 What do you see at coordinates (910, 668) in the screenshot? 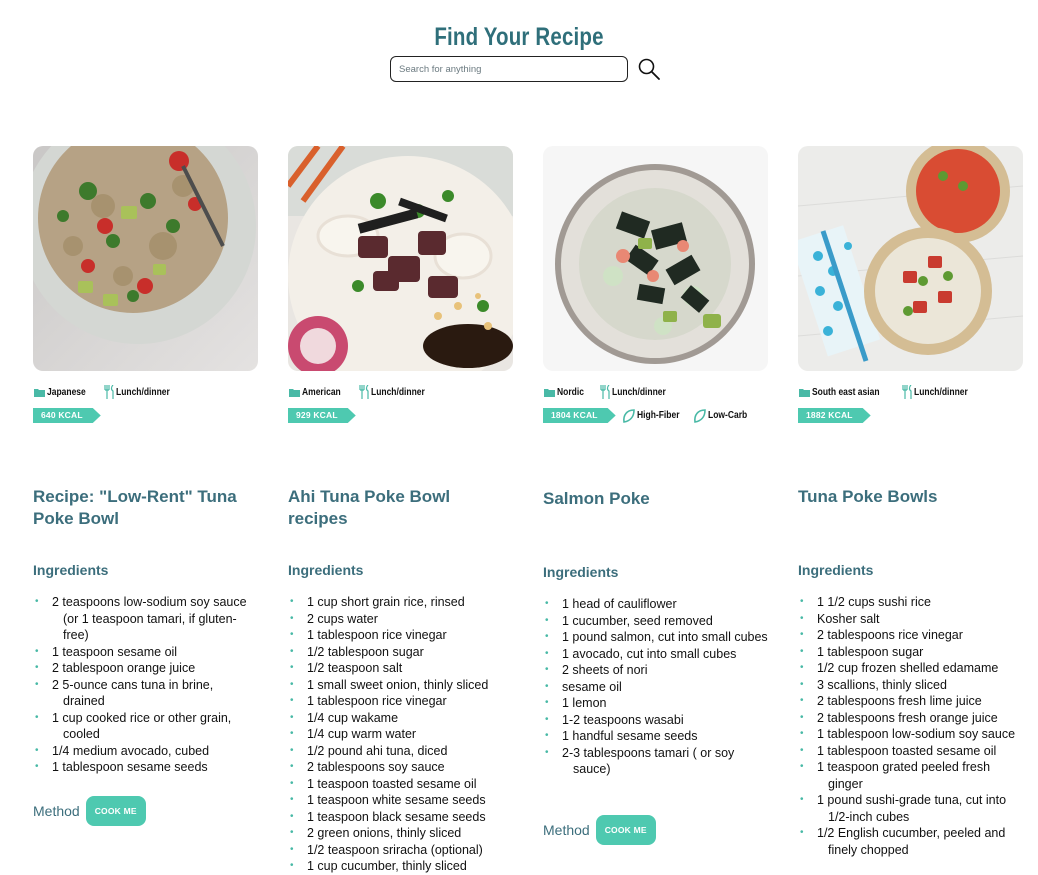
I see `ingredient-item: 1/2 cup frozen shelled edamame` at bounding box center [910, 668].